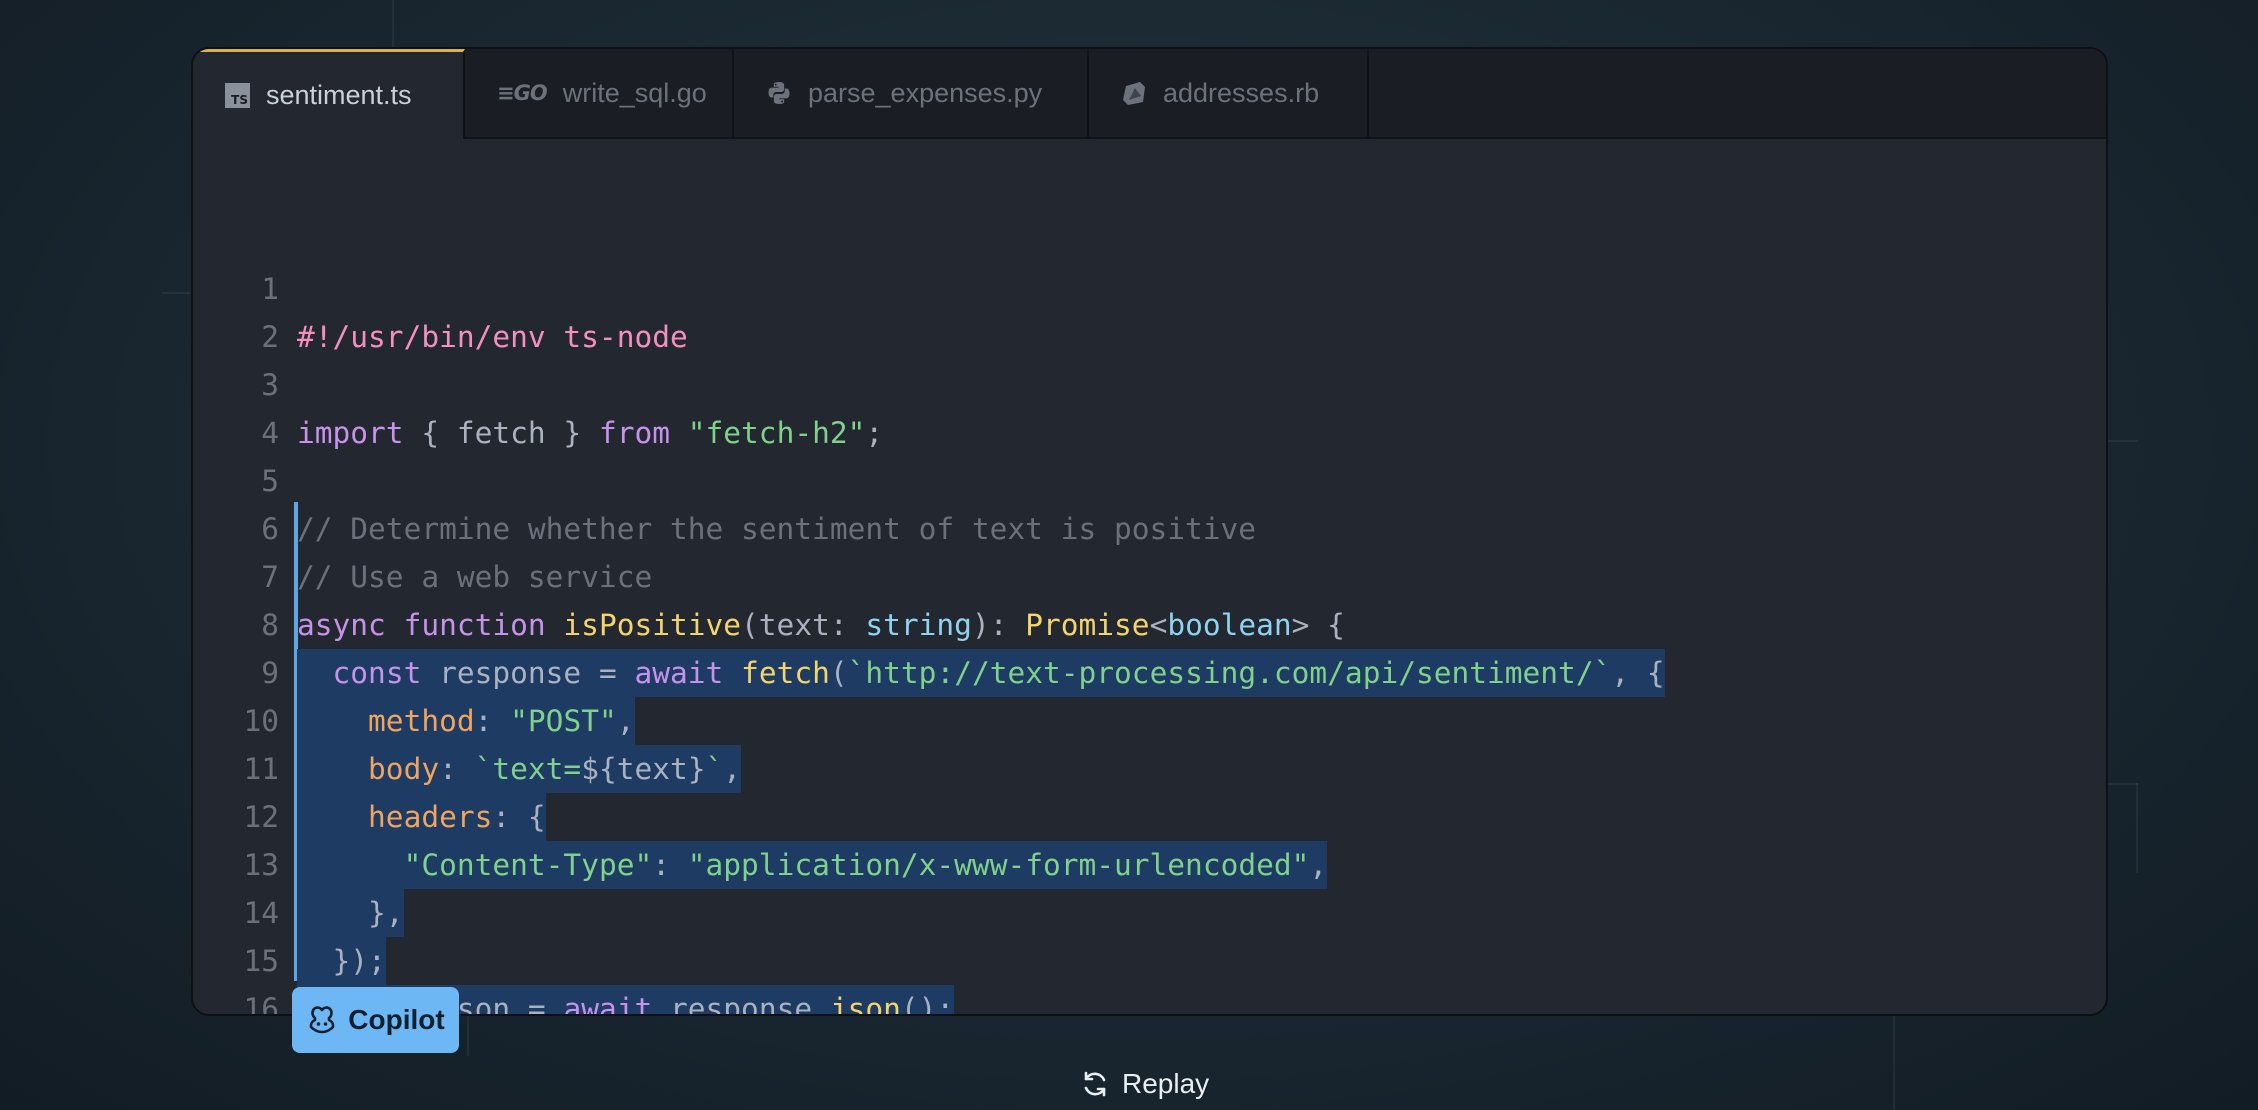 Image resolution: width=2258 pixels, height=1110 pixels. Describe the element at coordinates (341, 961) in the screenshot. I see `line-text: });` at that location.